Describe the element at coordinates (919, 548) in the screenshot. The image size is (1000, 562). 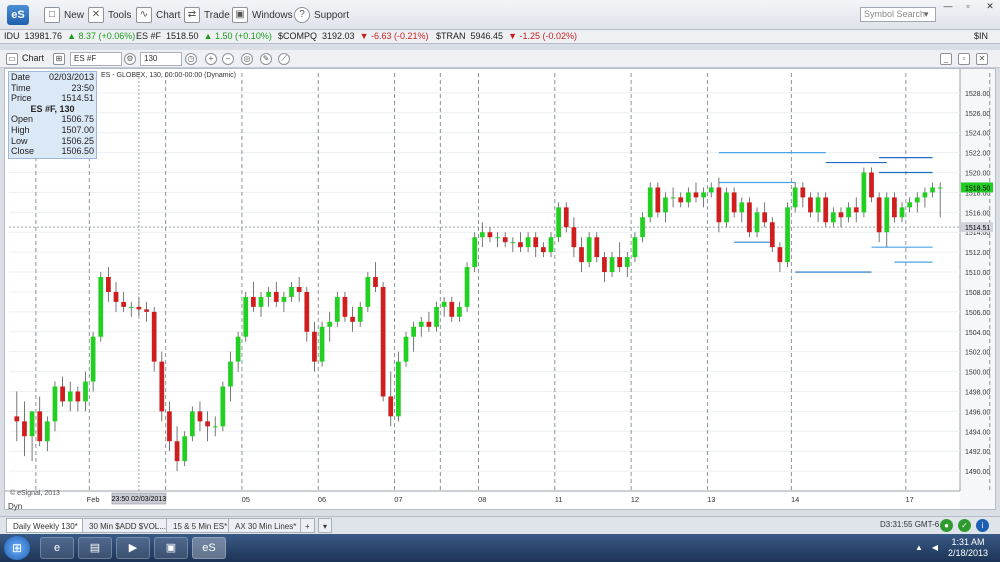
I see `network-icon: ▲` at that location.